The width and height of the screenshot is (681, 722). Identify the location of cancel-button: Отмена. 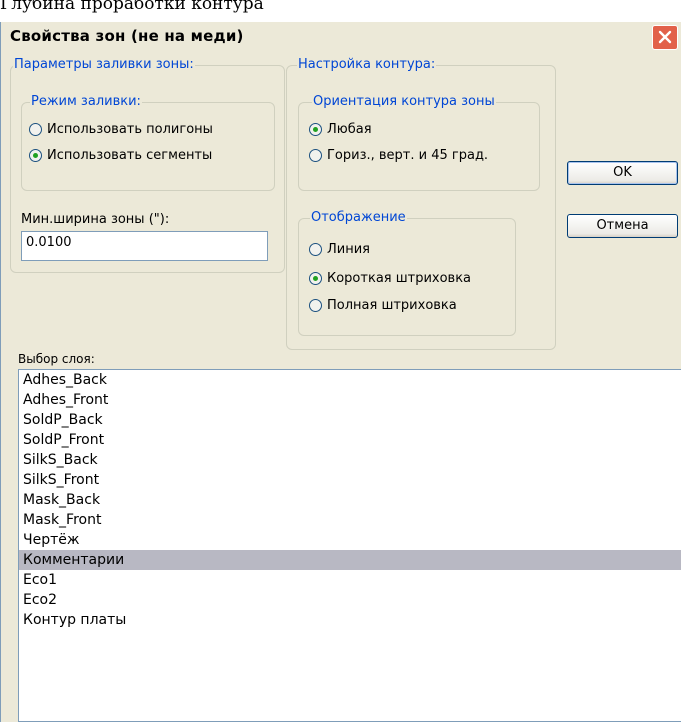
(622, 226).